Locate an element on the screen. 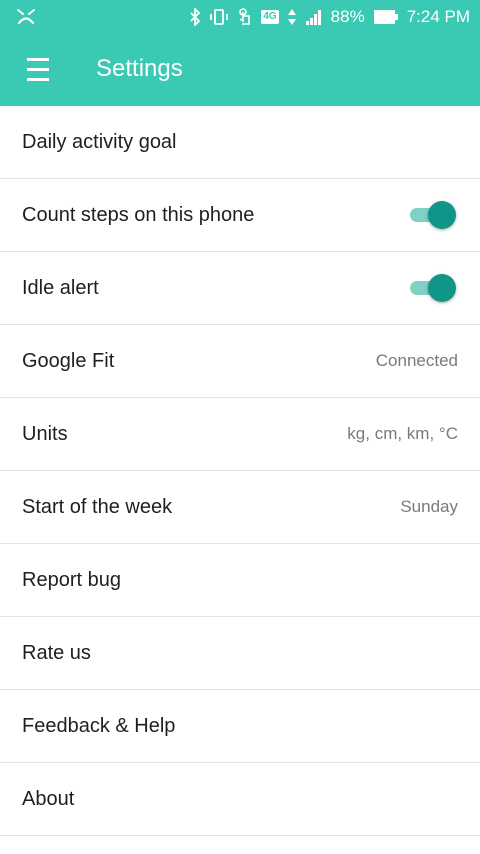  status-time: 7:24 PM is located at coordinates (438, 16).